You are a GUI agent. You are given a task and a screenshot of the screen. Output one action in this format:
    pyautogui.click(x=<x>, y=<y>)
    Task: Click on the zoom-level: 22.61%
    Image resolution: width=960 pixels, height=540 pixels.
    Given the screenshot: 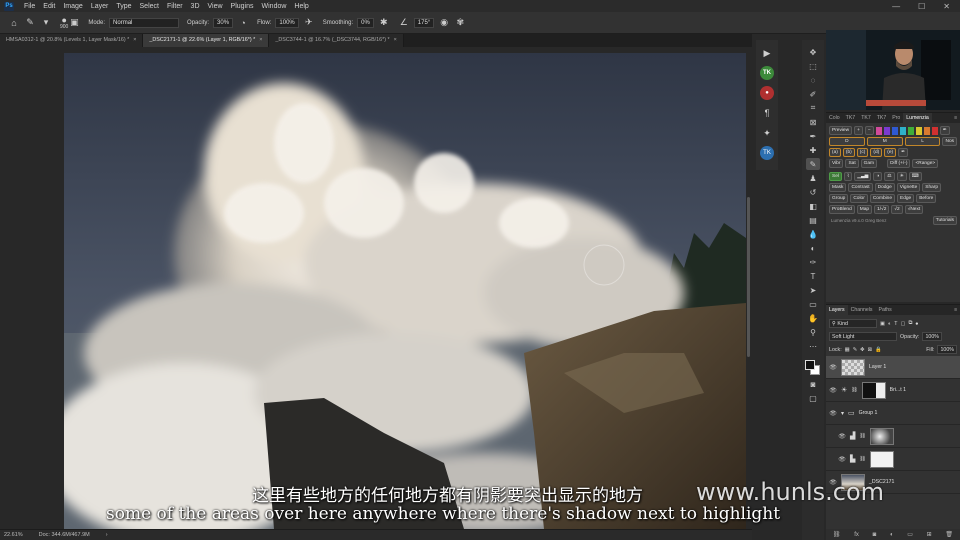 What is the action you would take?
    pyautogui.click(x=13, y=535)
    